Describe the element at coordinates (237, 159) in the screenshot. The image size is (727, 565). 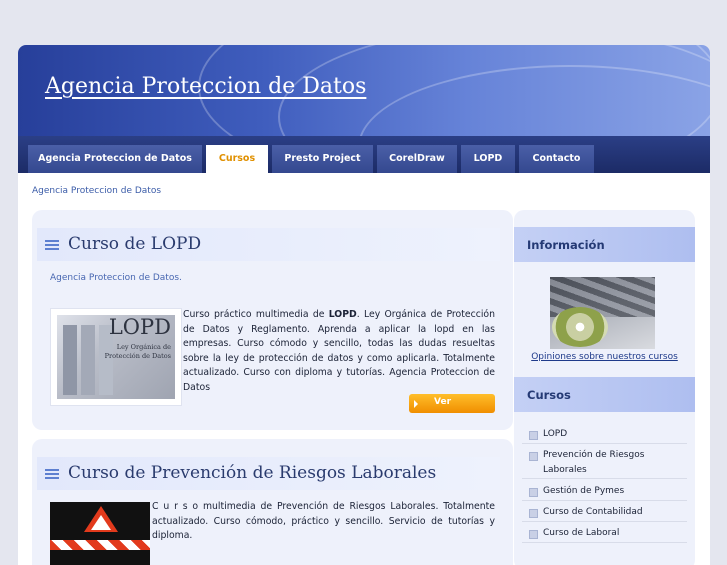
I see `tab-cursos: Cursos` at that location.